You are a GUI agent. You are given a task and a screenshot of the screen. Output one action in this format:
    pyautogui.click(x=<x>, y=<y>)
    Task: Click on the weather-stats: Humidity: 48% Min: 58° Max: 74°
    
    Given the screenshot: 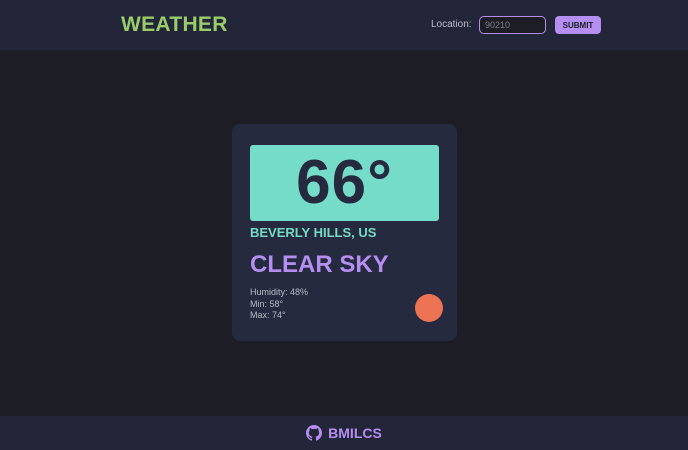 What is the action you would take?
    pyautogui.click(x=279, y=304)
    